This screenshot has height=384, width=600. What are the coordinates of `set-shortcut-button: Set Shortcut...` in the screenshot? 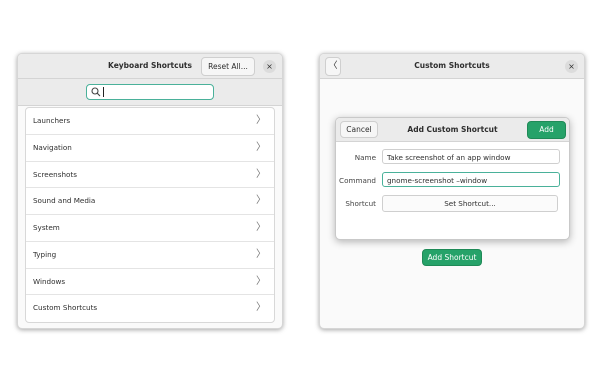 It's located at (470, 203).